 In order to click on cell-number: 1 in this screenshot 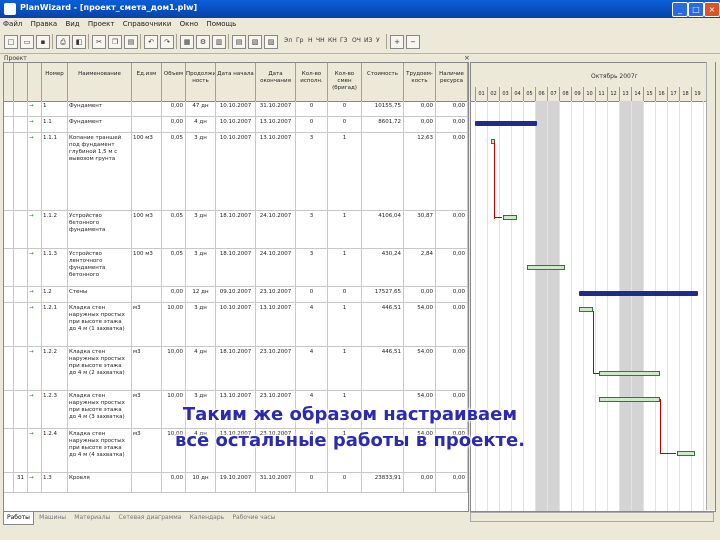, I will do `click(55, 108)`.